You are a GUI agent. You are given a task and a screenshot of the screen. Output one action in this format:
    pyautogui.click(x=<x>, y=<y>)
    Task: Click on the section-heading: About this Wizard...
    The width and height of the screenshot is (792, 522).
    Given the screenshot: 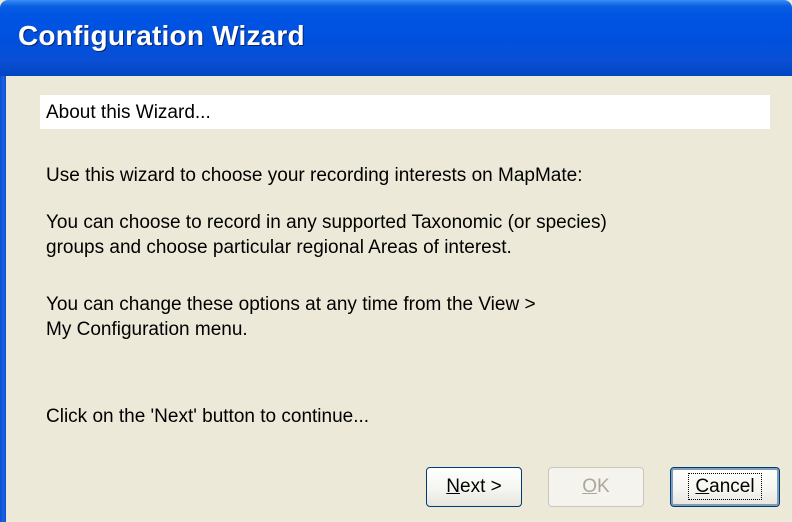 What is the action you would take?
    pyautogui.click(x=128, y=112)
    